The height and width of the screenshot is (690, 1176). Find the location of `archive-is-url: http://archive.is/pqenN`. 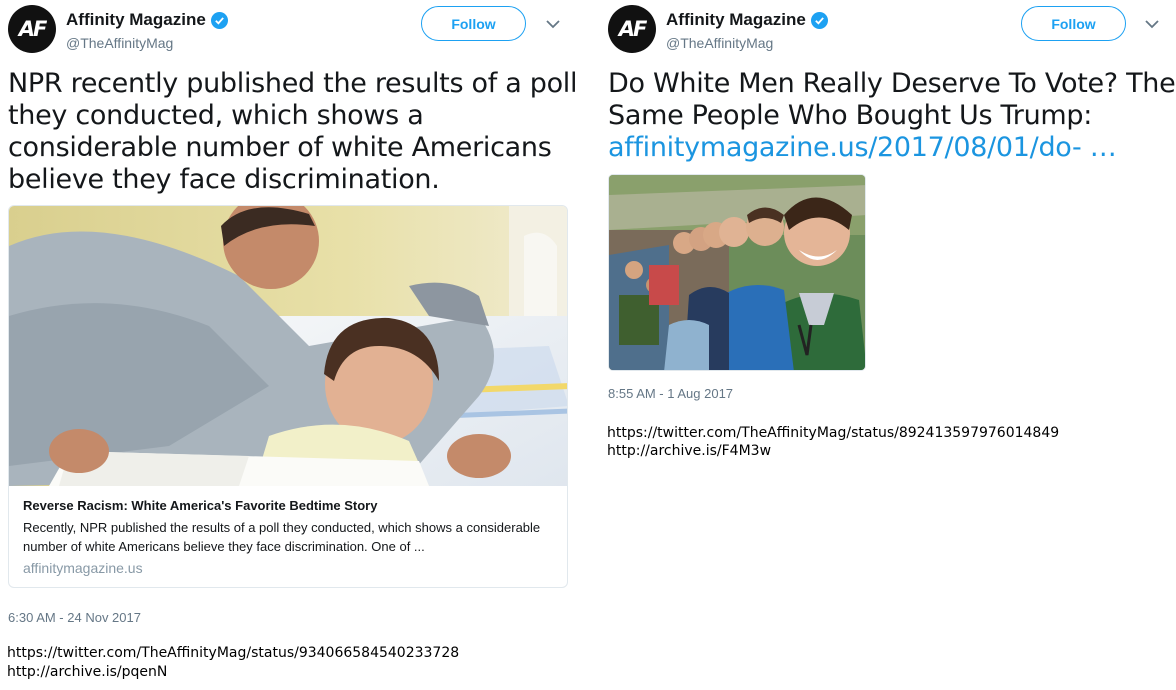

archive-is-url: http://archive.is/pqenN is located at coordinates (87, 672).